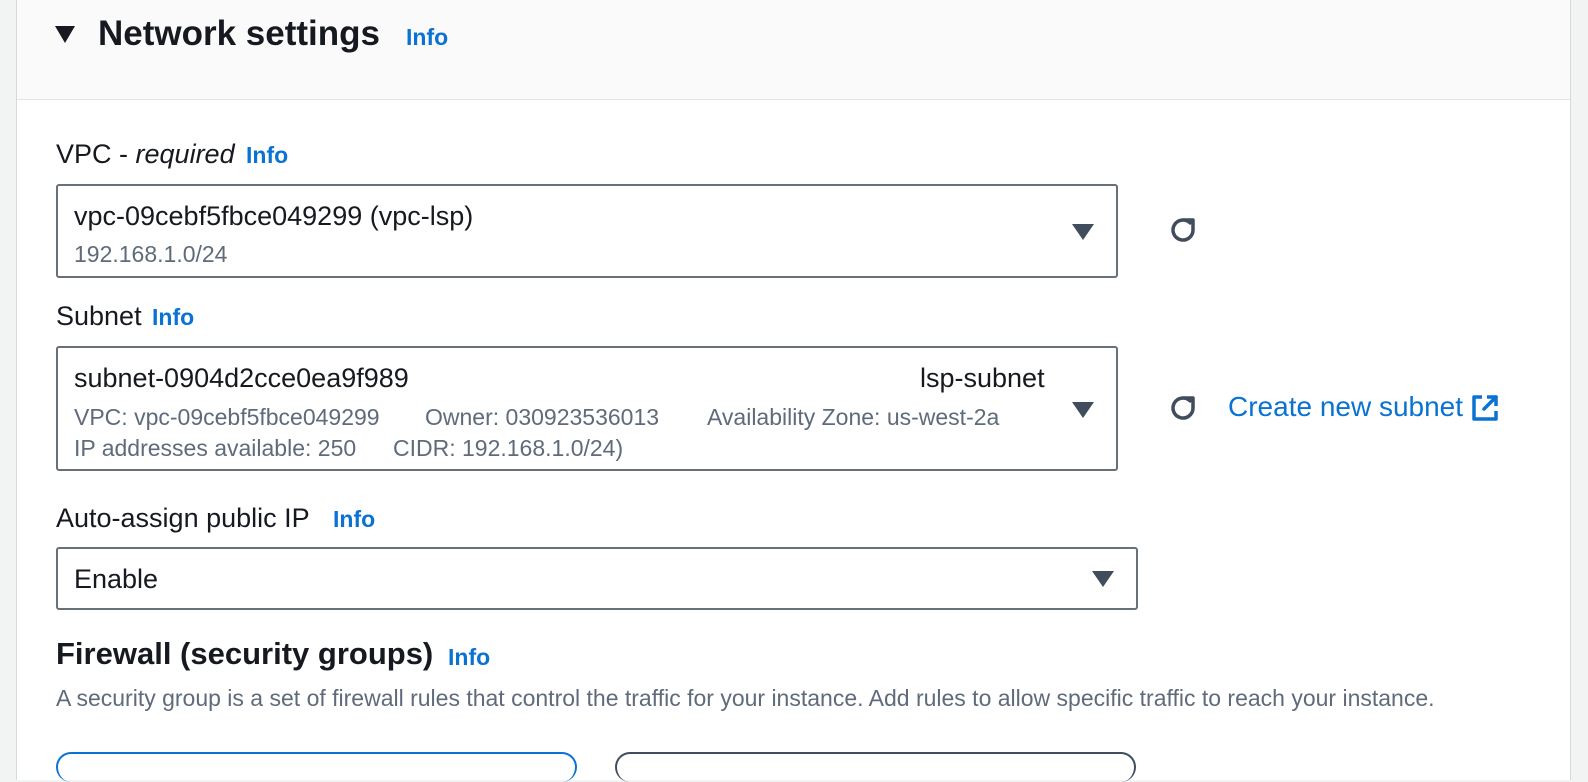  I want to click on vpc-refresh-icon, so click(1183, 230).